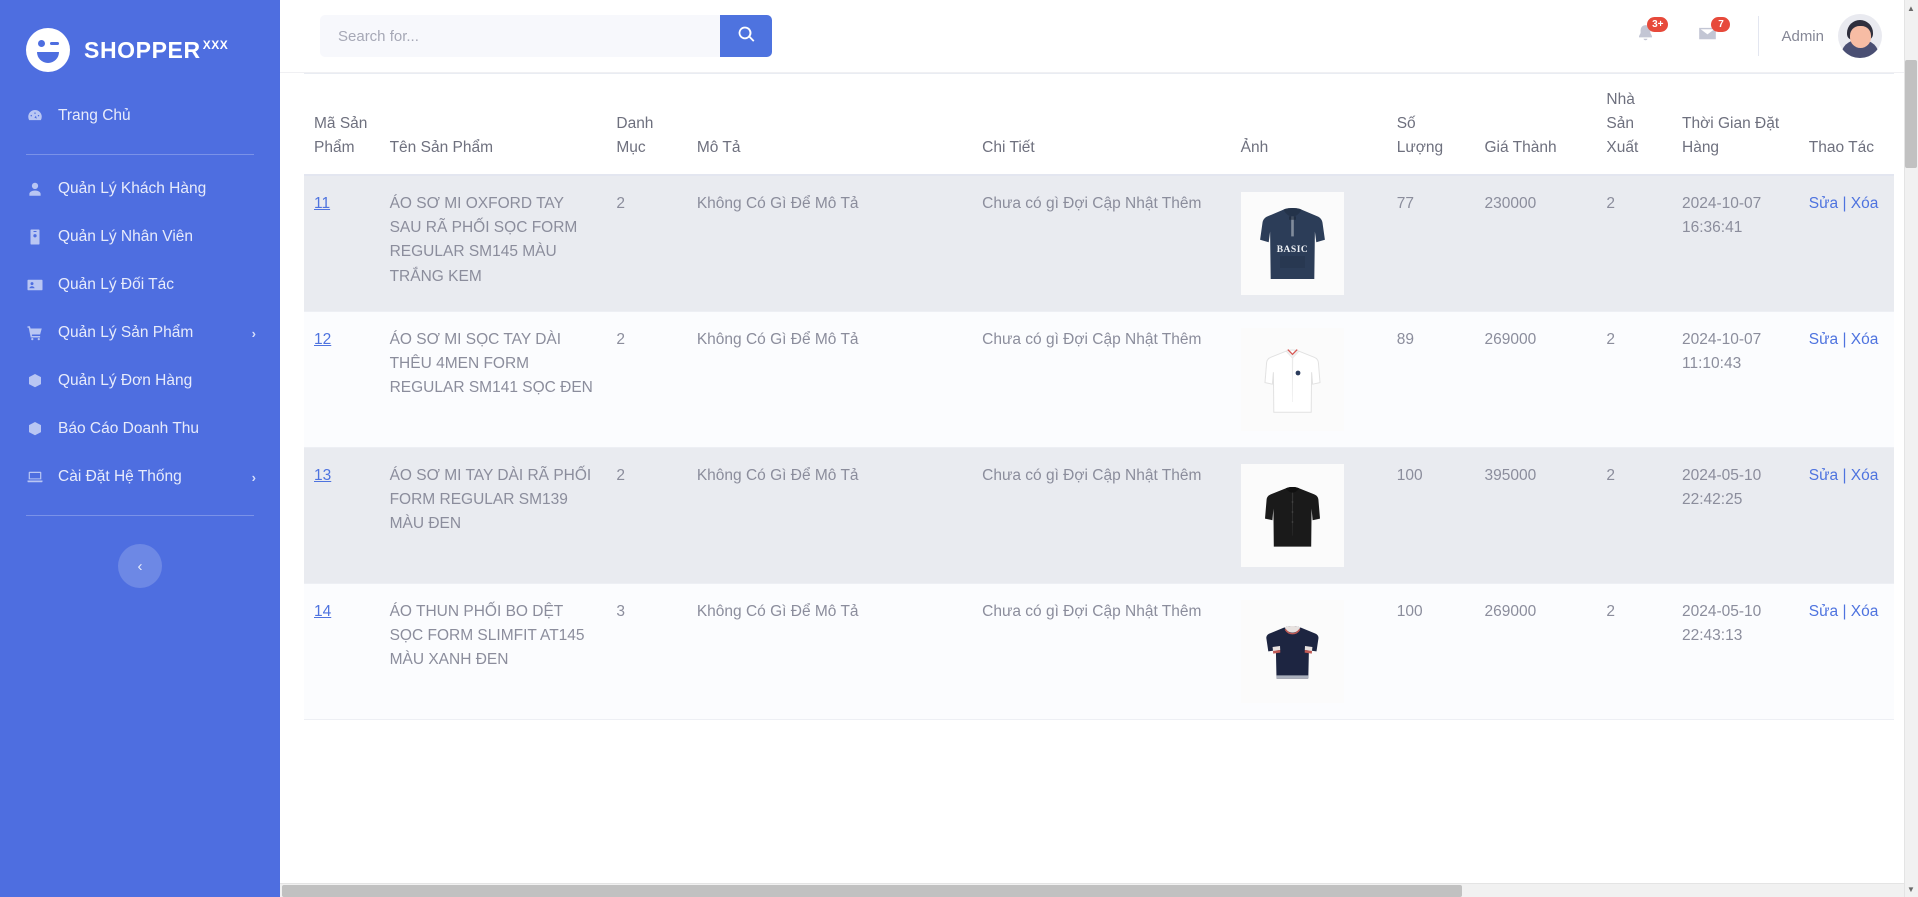 The width and height of the screenshot is (1918, 897). What do you see at coordinates (1430, 125) in the screenshot?
I see `column-header-so-luong: Số Lượng` at bounding box center [1430, 125].